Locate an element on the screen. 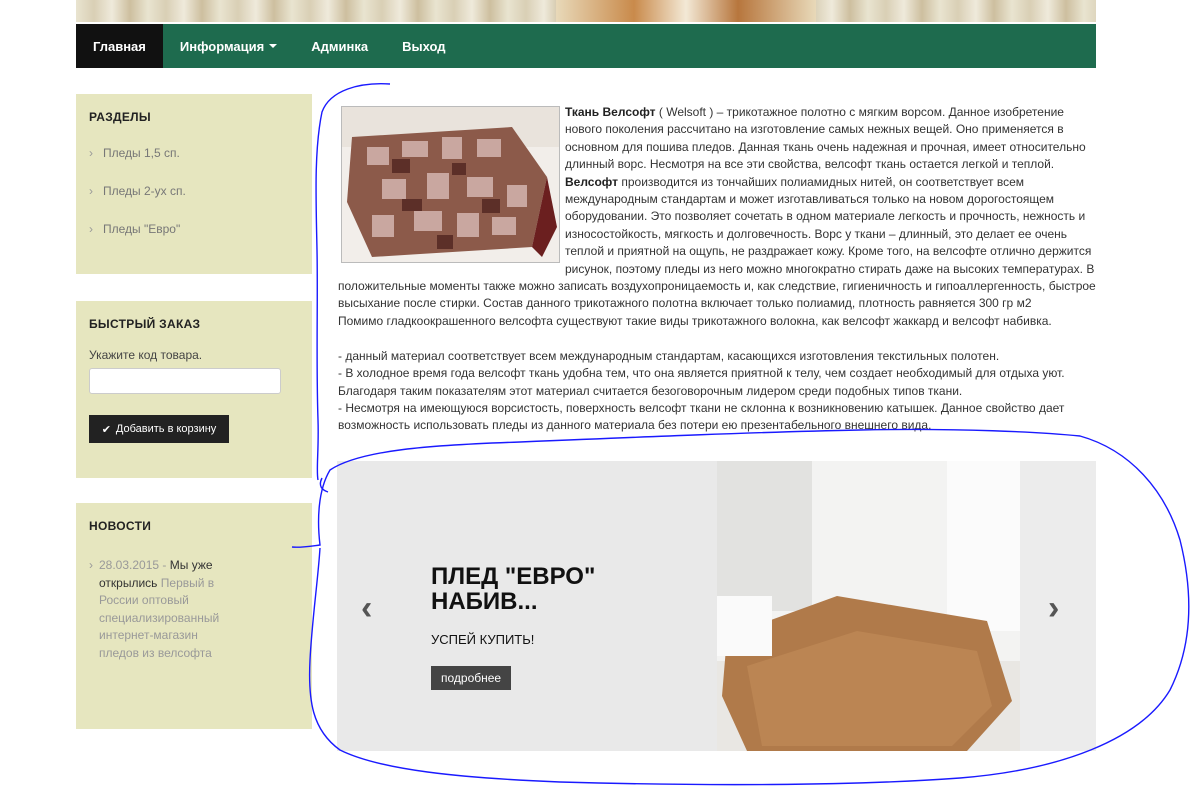 This screenshot has width=1200, height=787. add-to-cart-label: Добавить в корзину is located at coordinates (166, 429).